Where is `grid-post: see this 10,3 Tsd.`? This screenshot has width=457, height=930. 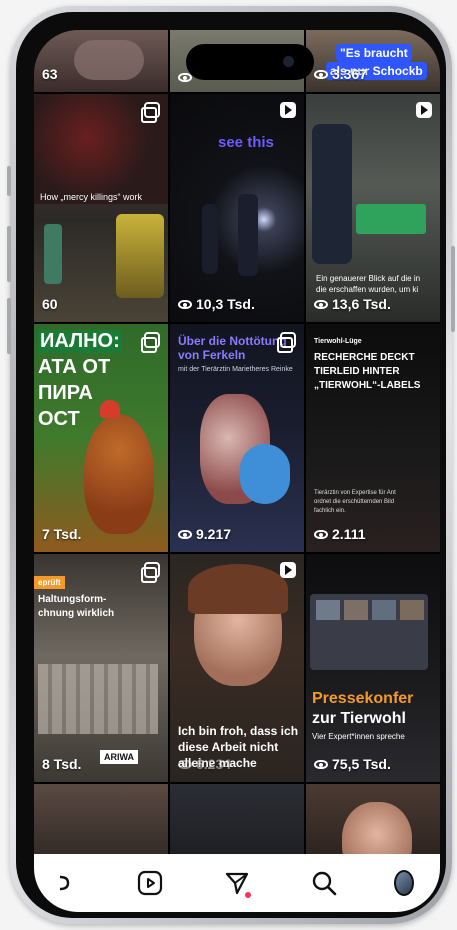 grid-post: see this 10,3 Tsd. is located at coordinates (237, 208).